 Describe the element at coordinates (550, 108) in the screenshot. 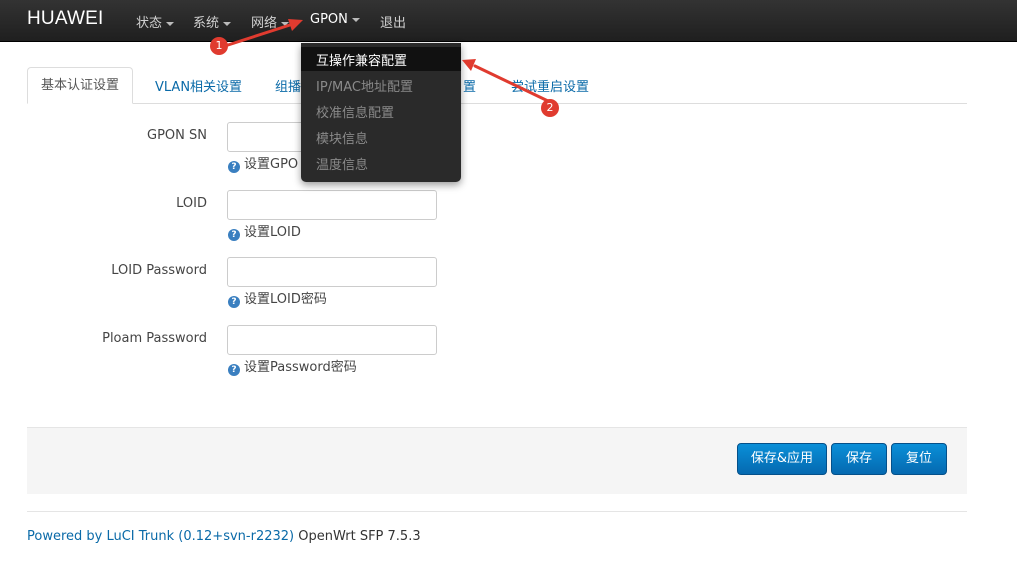

I see `annotation-marker-2: 2` at that location.